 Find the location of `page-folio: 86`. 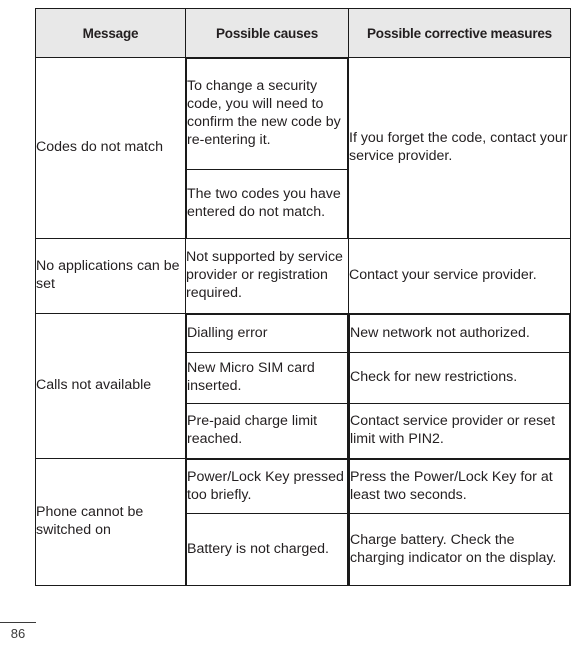

page-folio: 86 is located at coordinates (18, 631).